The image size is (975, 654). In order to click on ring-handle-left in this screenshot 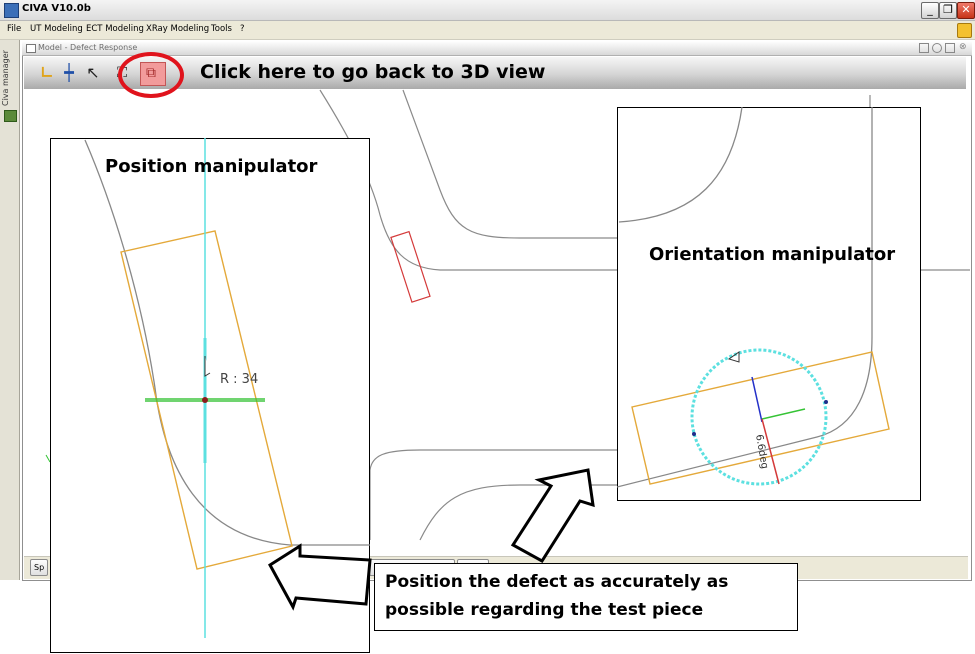, I will do `click(694, 434)`.